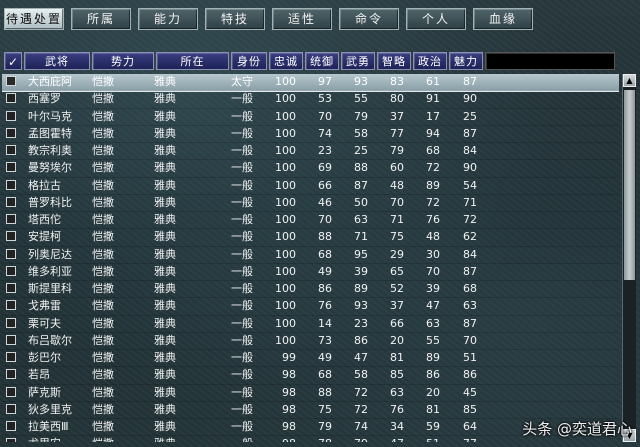 The height and width of the screenshot is (447, 640). What do you see at coordinates (361, 168) in the screenshot?
I see `cell-valor: 88` at bounding box center [361, 168].